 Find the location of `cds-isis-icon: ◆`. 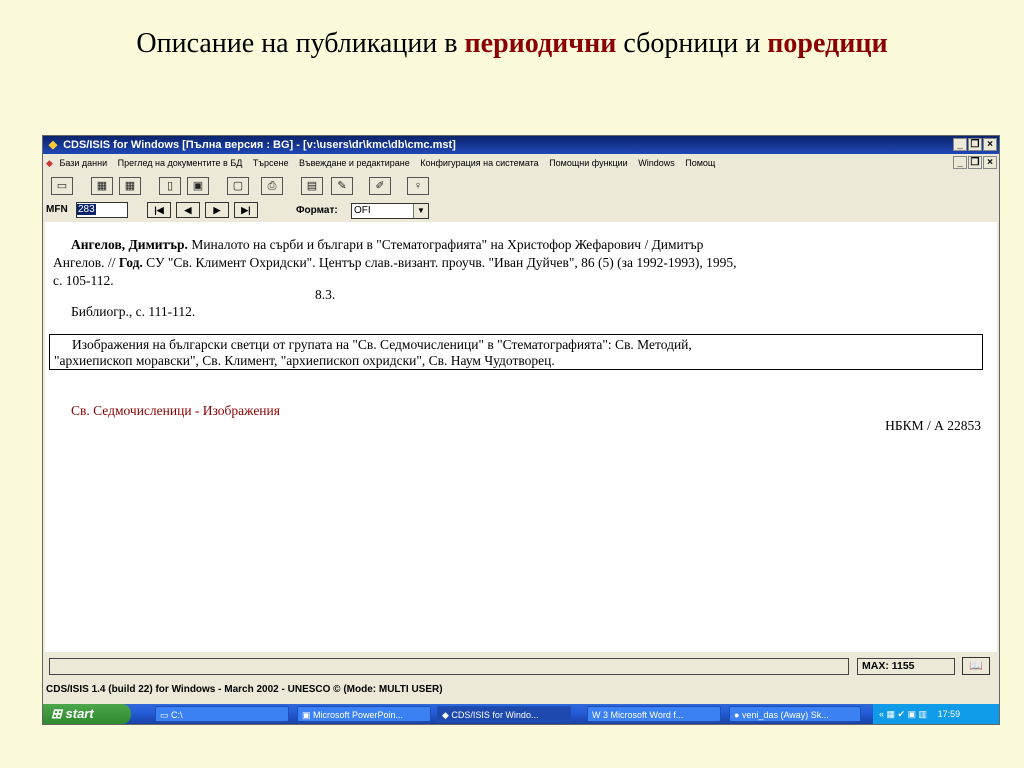

cds-isis-icon: ◆ is located at coordinates (447, 715).